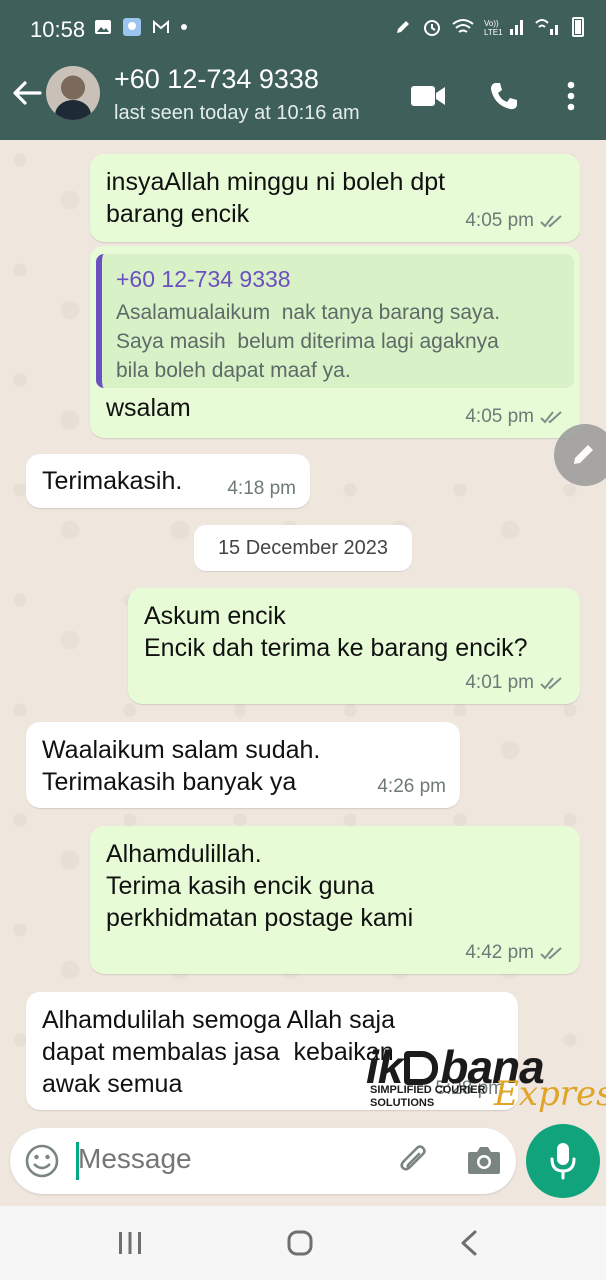 This screenshot has width=606, height=1280. I want to click on message-text: Terimakasih., so click(112, 481).